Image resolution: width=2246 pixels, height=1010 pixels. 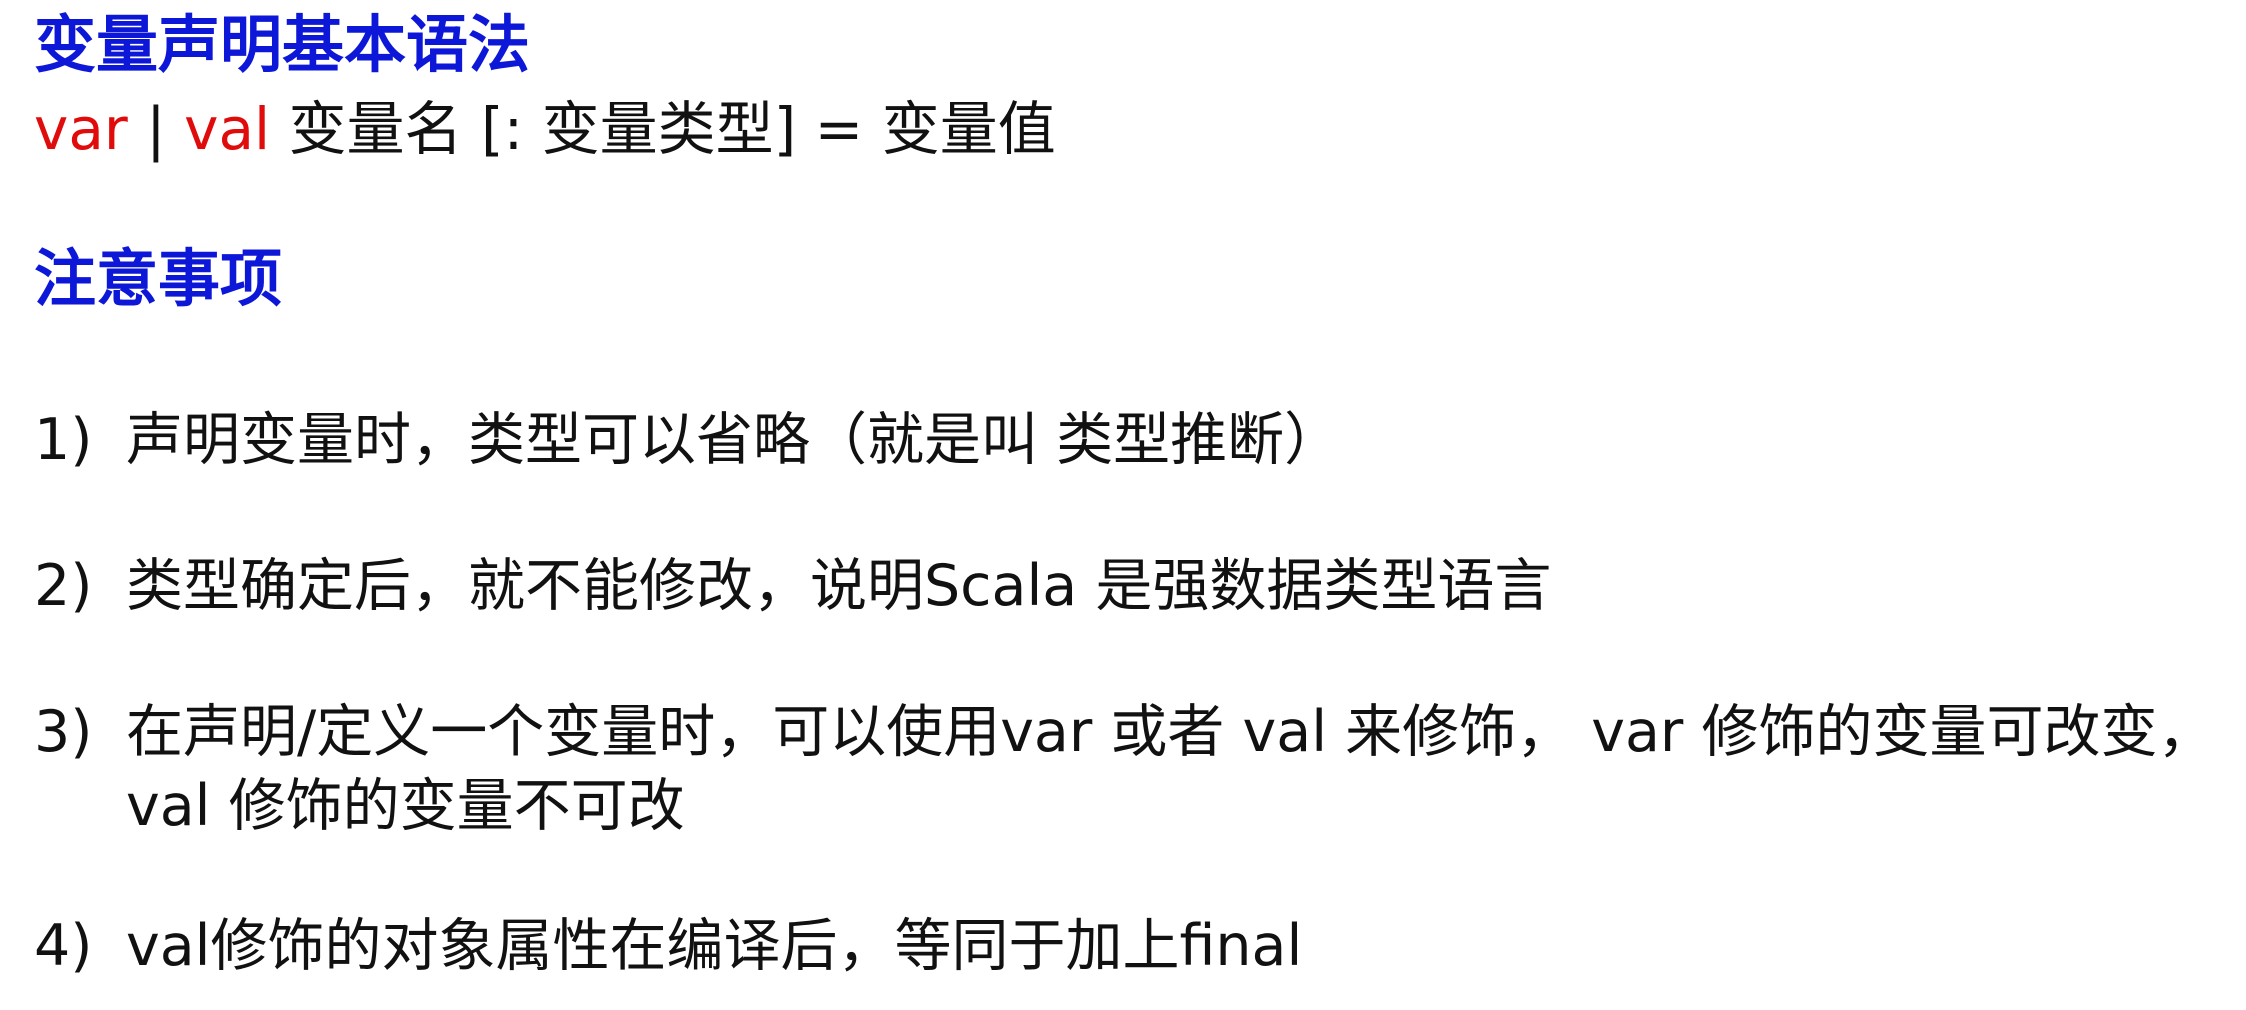 I want to click on note-item-4: 4) val修饰的对象属性在编译后，等同于加上final, so click(x=1129, y=946).